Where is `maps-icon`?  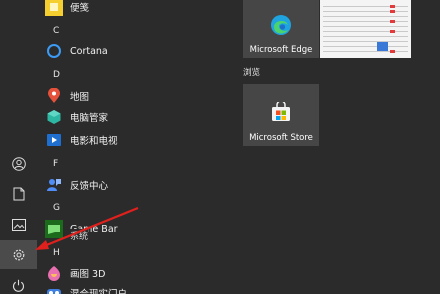
maps-icon is located at coordinates (54, 96).